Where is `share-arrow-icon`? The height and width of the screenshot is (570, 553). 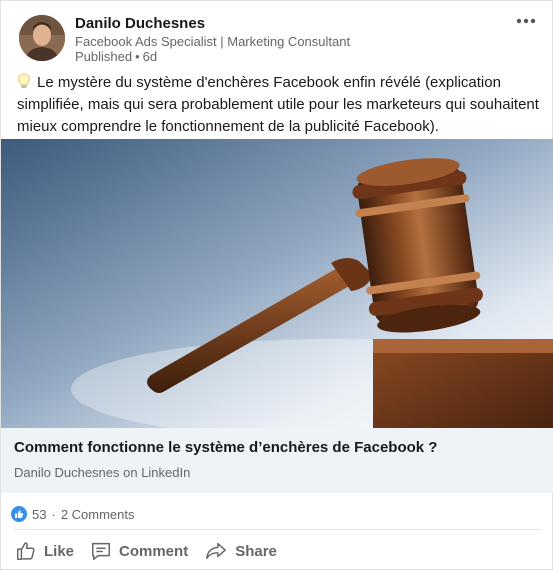 share-arrow-icon is located at coordinates (216, 551).